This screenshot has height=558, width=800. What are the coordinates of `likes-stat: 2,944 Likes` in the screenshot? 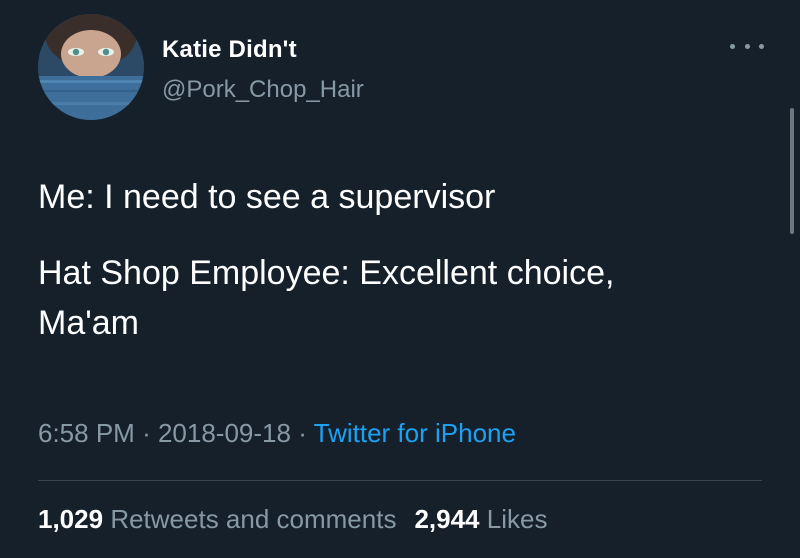 It's located at (480, 519).